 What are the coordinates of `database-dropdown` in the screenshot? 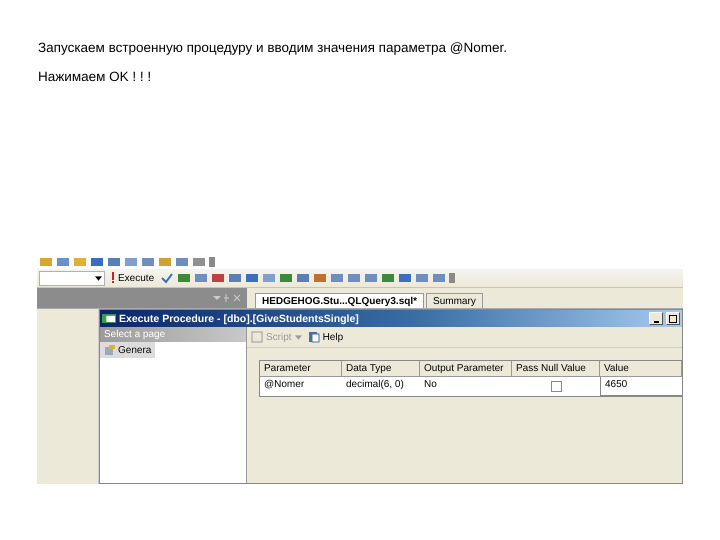 It's located at (72, 278).